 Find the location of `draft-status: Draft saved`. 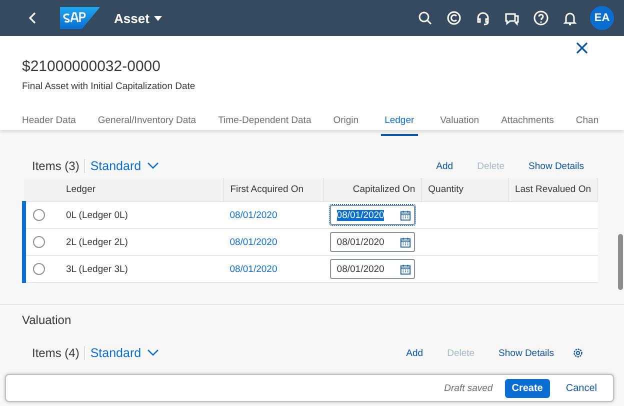

draft-status: Draft saved is located at coordinates (468, 388).